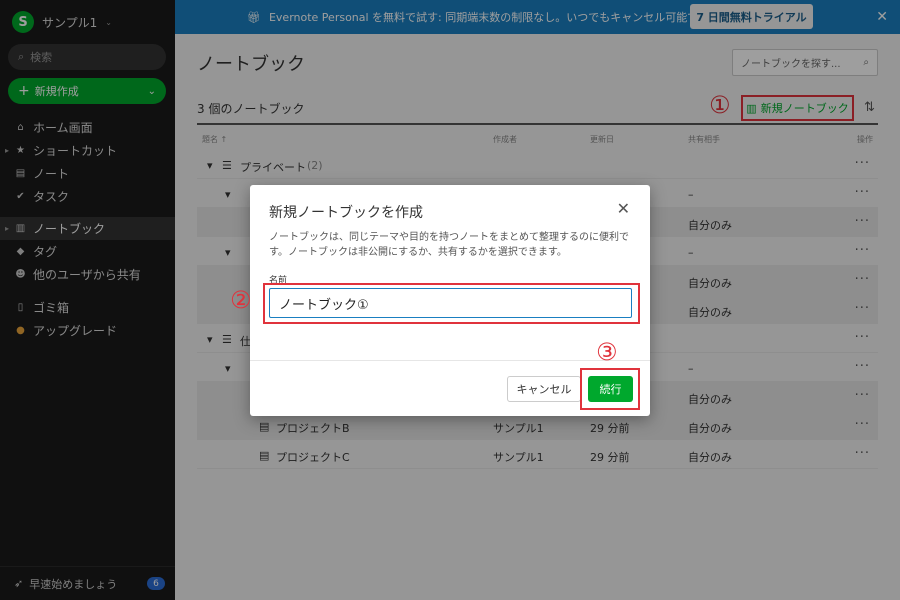  What do you see at coordinates (346, 213) in the screenshot?
I see `dialog-title: 新規ノートブックを作成` at bounding box center [346, 213].